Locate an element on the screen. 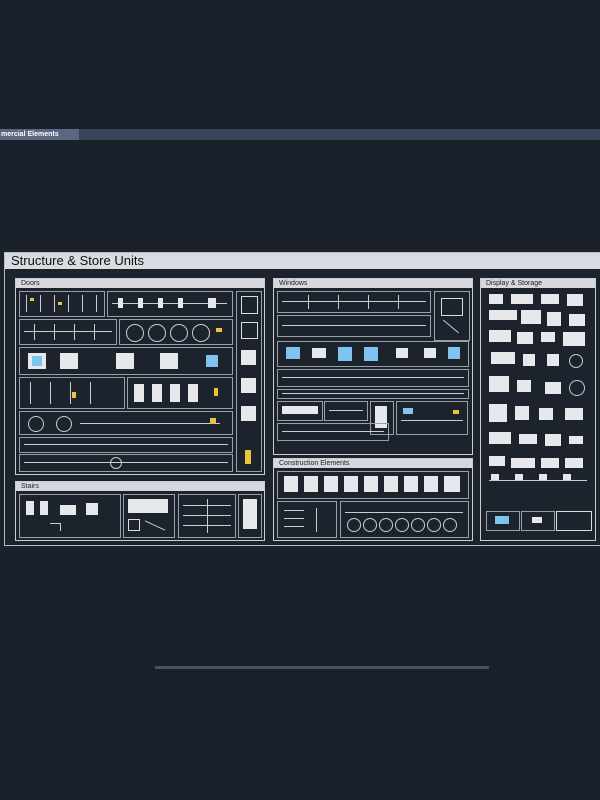  construction-panel-title: Construction Elements is located at coordinates (373, 463).